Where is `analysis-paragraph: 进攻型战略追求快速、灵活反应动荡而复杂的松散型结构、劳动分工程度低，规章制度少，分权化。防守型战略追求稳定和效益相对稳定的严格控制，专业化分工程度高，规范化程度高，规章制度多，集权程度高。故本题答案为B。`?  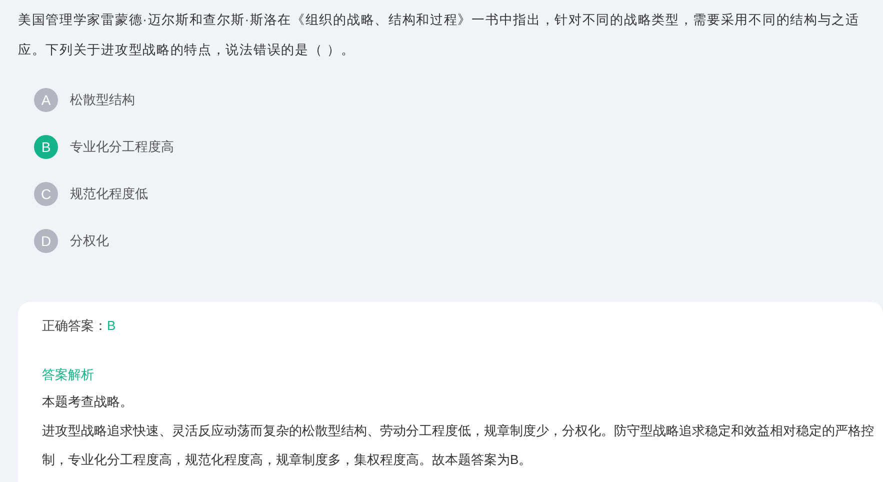
analysis-paragraph: 进攻型战略追求快速、灵活反应动荡而复杂的松散型结构、劳动分工程度低，规章制度少，分权化。防守型战略追求稳定和效益相对稳定的严格控制，专业化分工程度高，规范化程度高，规章制度多，集权程度高。故本题答案为B。 is located at coordinates (458, 445).